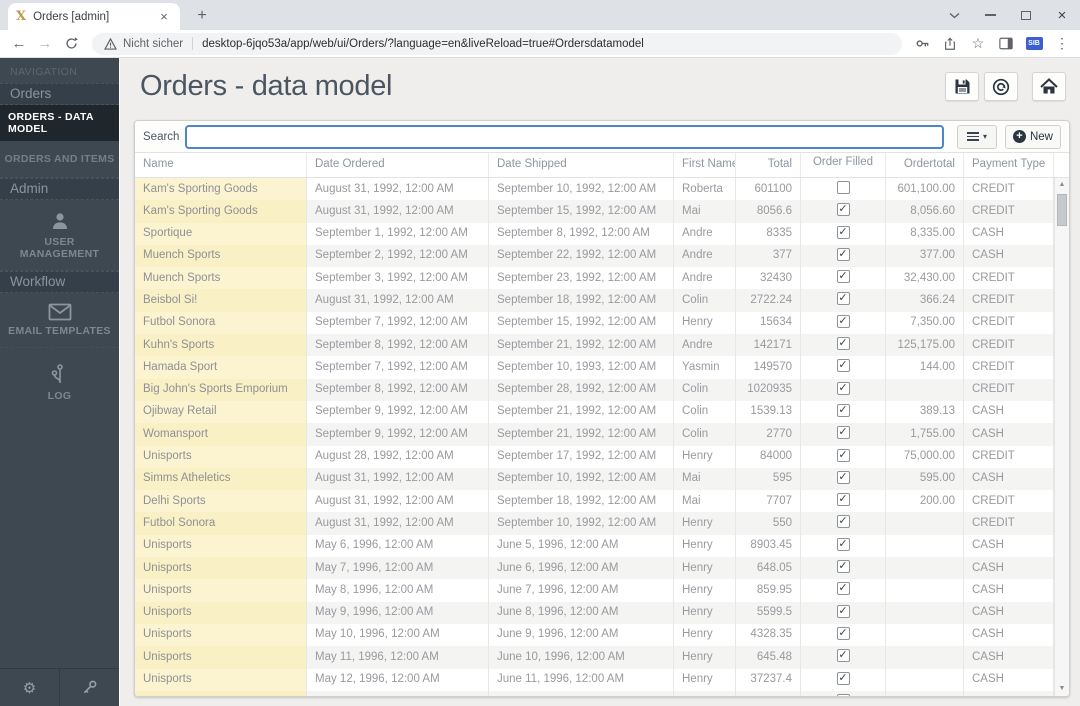 The width and height of the screenshot is (1080, 706). I want to click on column-header-name: Name, so click(221, 165).